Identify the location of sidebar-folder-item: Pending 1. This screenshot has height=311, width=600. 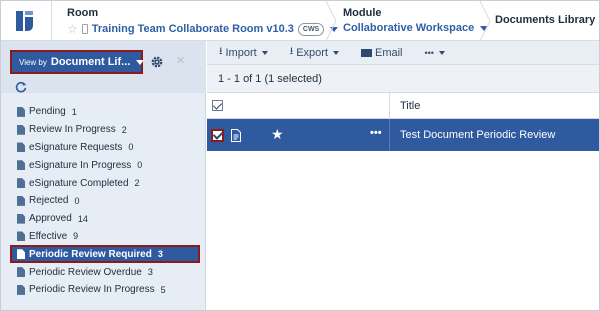
(105, 112).